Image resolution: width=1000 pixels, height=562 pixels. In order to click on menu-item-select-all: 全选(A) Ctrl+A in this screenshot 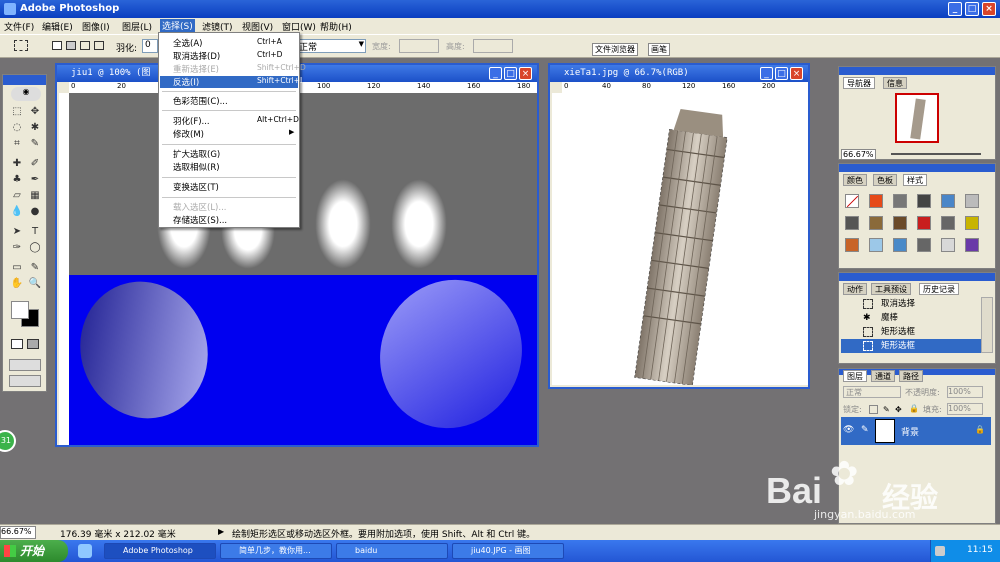, I will do `click(229, 43)`.